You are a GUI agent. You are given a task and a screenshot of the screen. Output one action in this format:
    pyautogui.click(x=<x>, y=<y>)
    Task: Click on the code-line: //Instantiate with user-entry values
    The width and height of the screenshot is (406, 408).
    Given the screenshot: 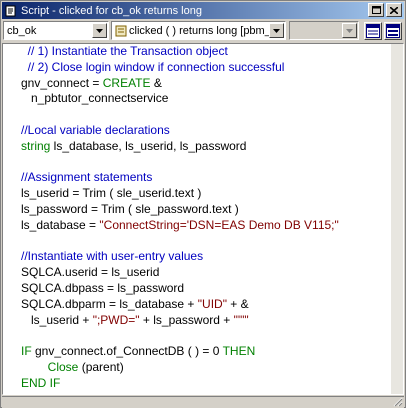 What is the action you would take?
    pyautogui.click(x=197, y=257)
    